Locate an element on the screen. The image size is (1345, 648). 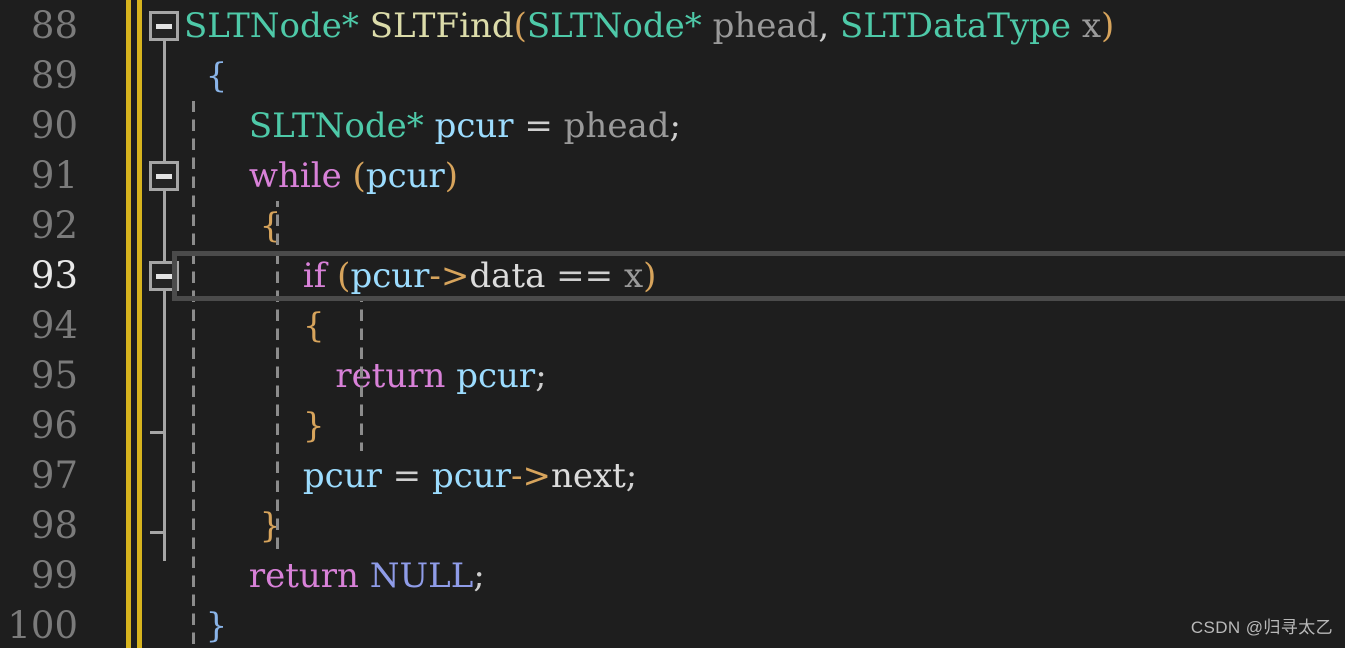
code-line-97: pcur = pcur->next; is located at coordinates (764, 476).